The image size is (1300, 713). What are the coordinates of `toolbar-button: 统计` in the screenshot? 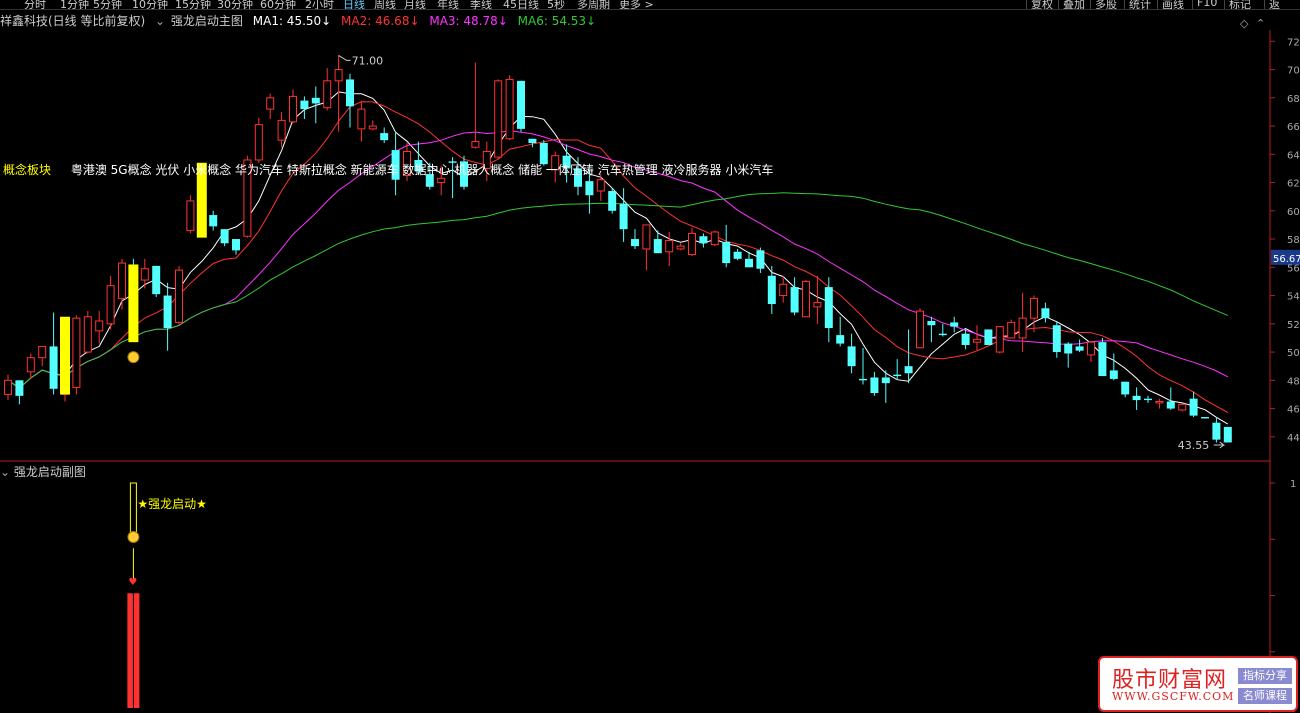 It's located at (1137, 4).